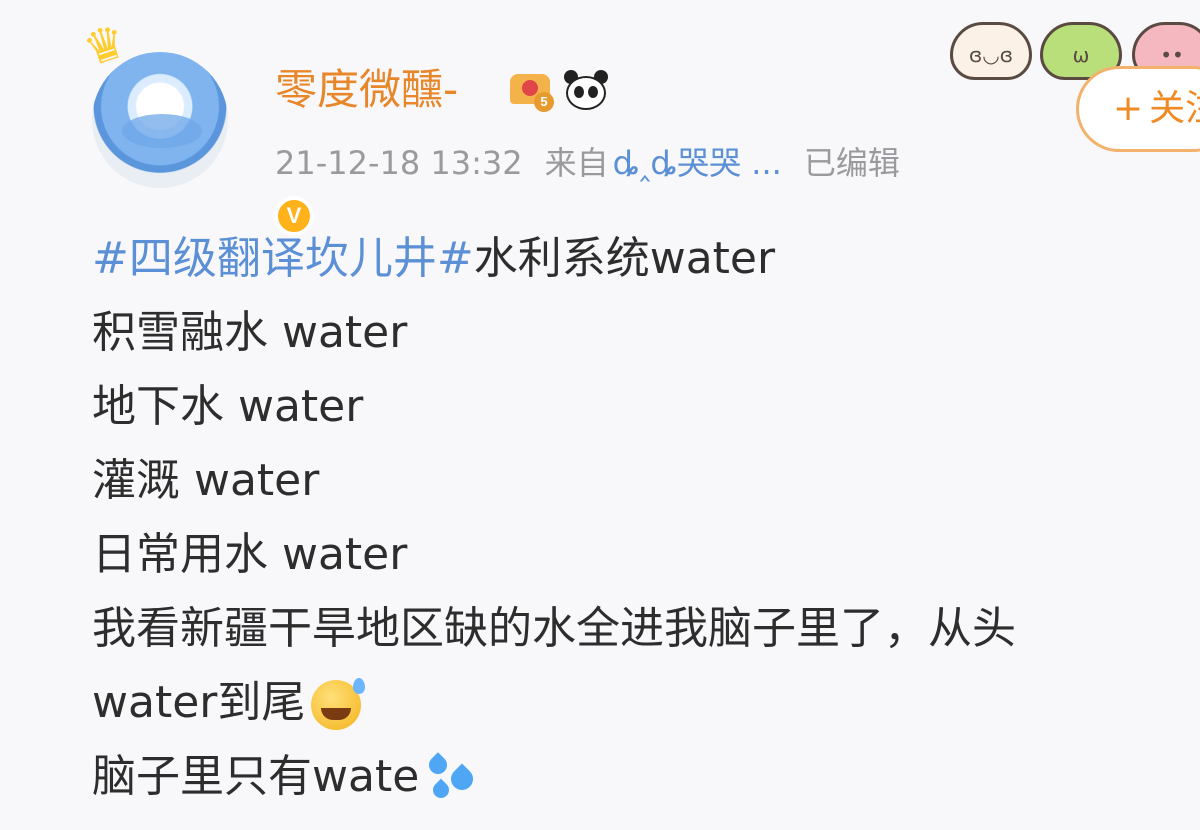 This screenshot has width=1200, height=830. I want to click on post-line-text: 水利系统water, so click(624, 258).